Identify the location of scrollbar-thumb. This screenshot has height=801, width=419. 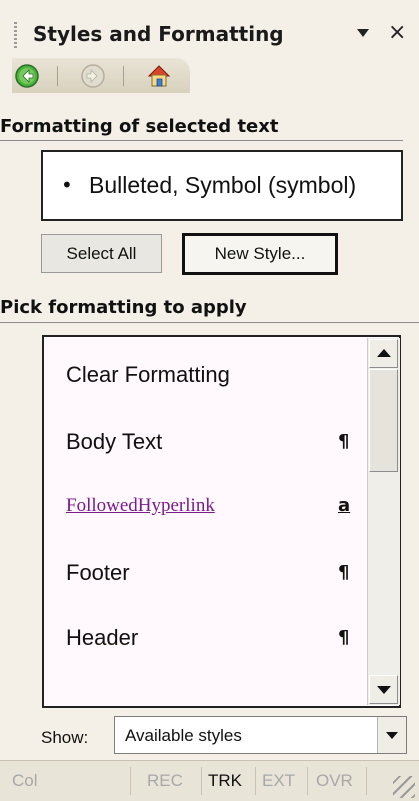
(383, 420).